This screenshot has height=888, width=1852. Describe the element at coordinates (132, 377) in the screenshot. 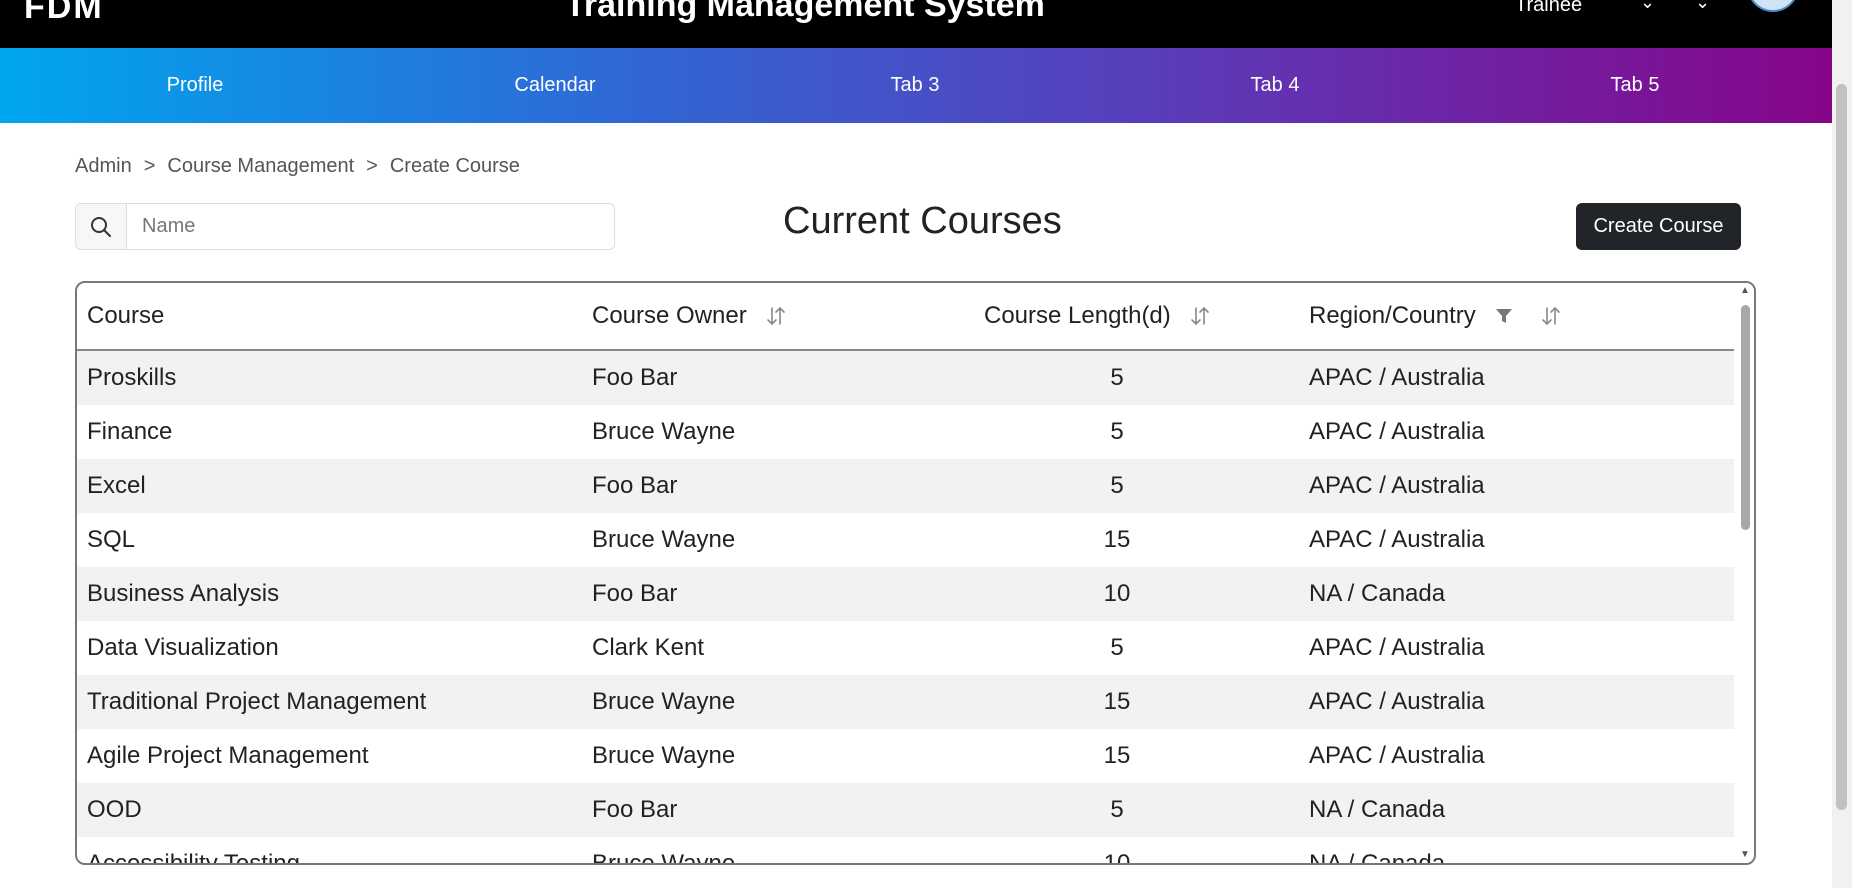

I see `cell-course: Proskills` at that location.